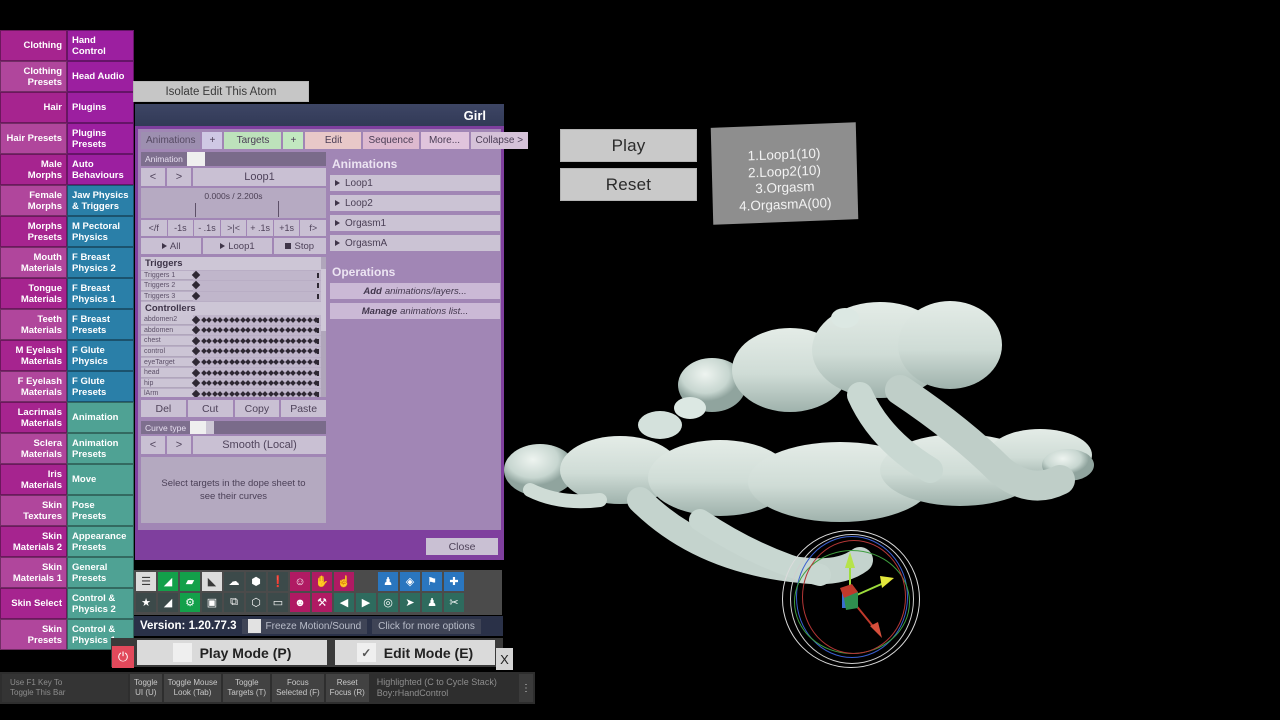 The width and height of the screenshot is (1280, 720). Describe the element at coordinates (180, 228) in the screenshot. I see `scrub-minus-1s: -1s` at that location.